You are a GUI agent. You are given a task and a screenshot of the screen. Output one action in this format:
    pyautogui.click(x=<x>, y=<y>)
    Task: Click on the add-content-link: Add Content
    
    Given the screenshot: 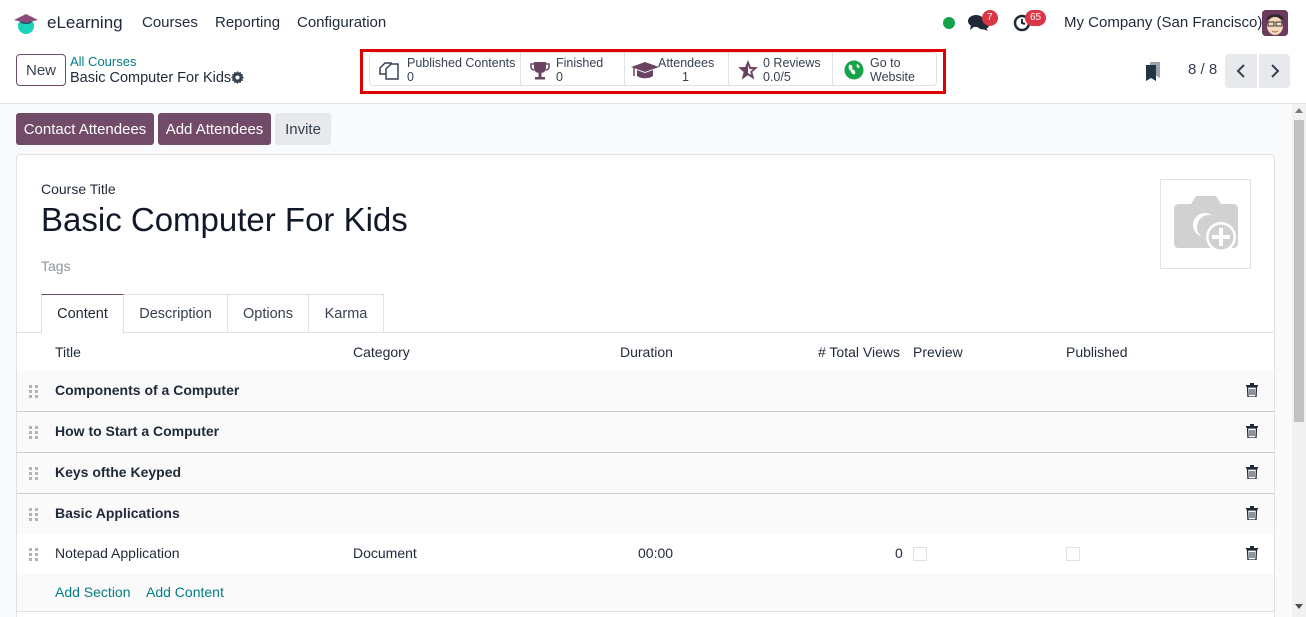 What is the action you would take?
    pyautogui.click(x=185, y=592)
    